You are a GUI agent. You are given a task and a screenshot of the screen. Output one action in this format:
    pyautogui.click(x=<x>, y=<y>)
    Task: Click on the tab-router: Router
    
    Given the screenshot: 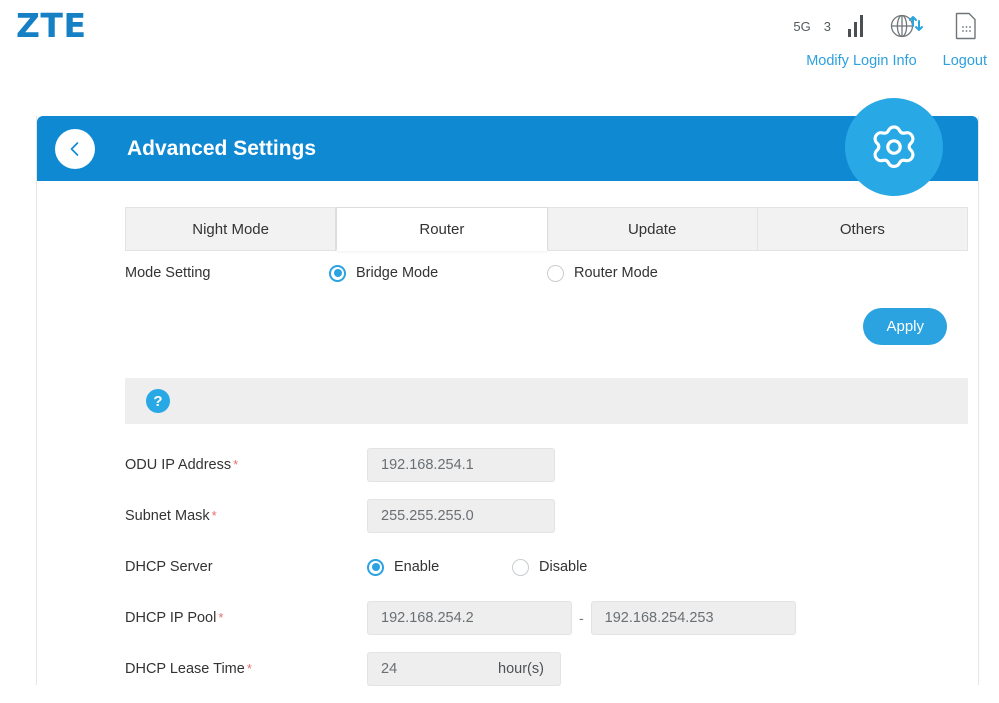 What is the action you would take?
    pyautogui.click(x=442, y=229)
    